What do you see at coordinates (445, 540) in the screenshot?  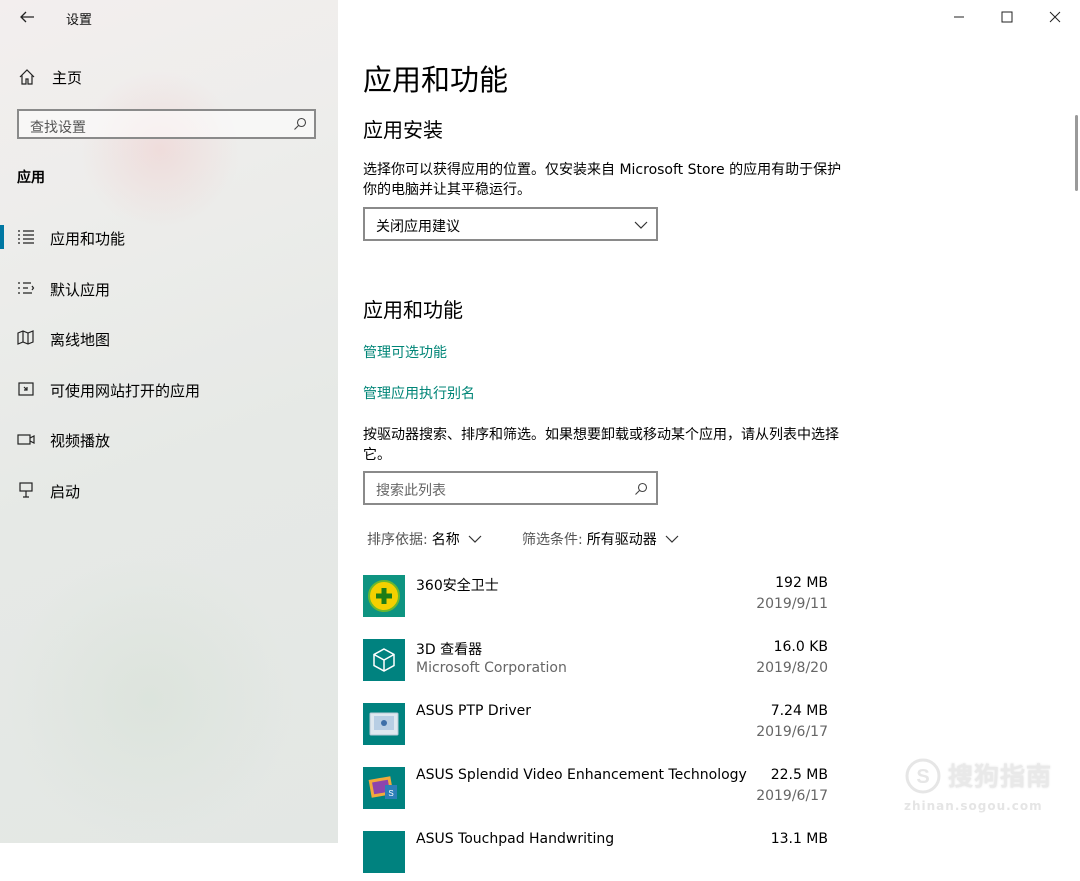 I see `sort-value: 名称` at bounding box center [445, 540].